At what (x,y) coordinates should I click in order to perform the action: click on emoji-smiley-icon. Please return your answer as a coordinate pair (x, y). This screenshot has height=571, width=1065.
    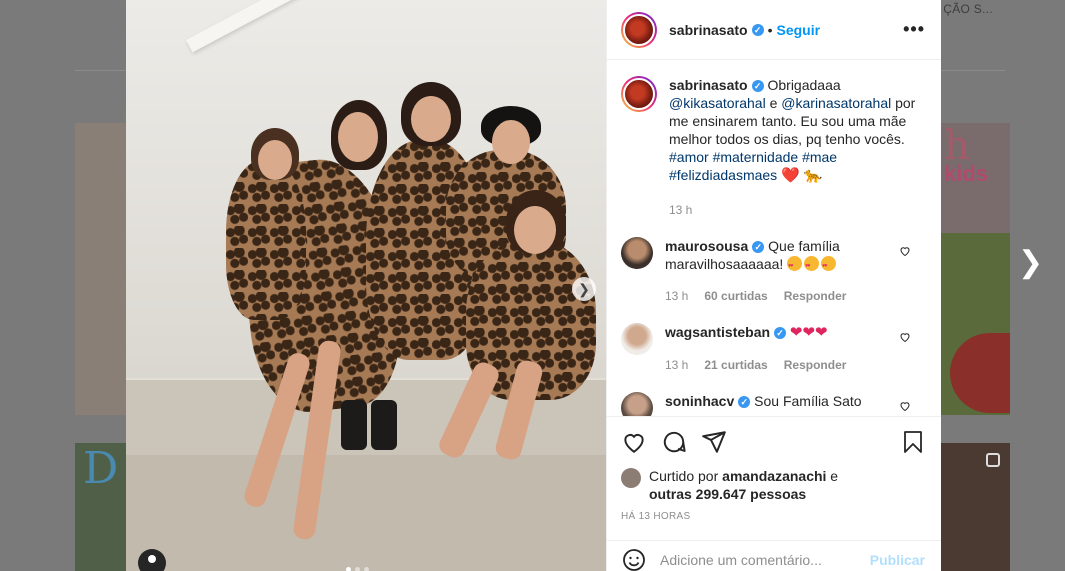
    Looking at the image, I should click on (634, 559).